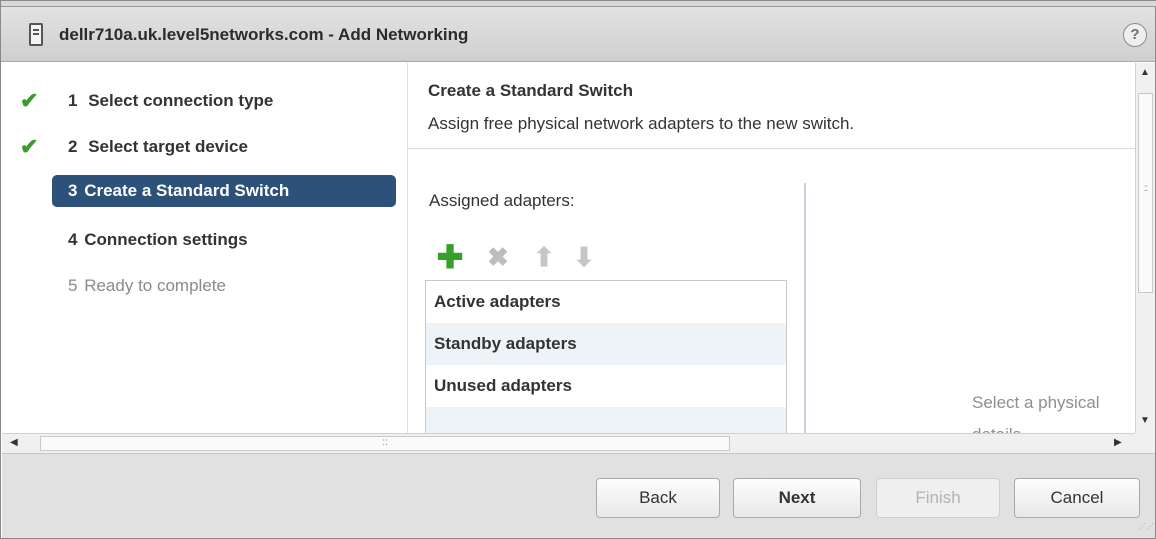 This screenshot has height=539, width=1156. What do you see at coordinates (73, 285) in the screenshot?
I see `step-number: 5` at bounding box center [73, 285].